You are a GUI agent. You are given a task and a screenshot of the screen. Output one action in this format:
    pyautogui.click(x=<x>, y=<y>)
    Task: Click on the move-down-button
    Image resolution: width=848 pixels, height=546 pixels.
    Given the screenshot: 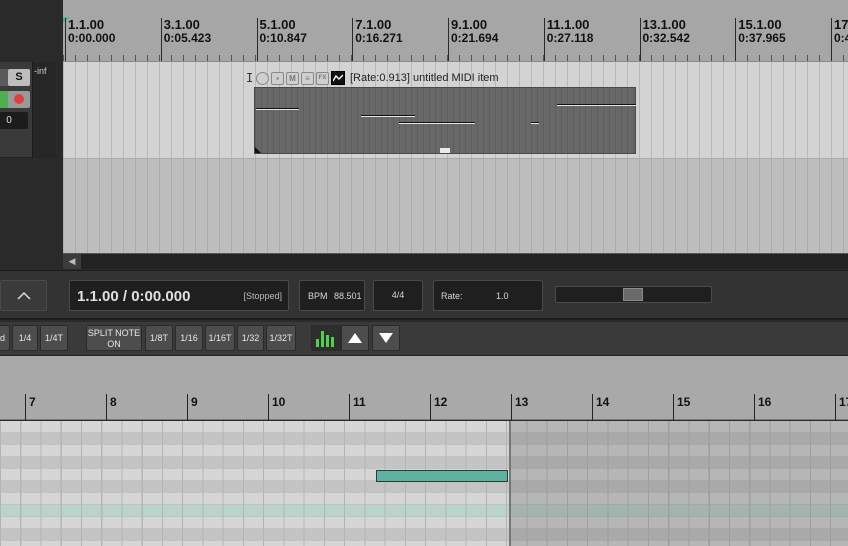 What is the action you would take?
    pyautogui.click(x=386, y=338)
    